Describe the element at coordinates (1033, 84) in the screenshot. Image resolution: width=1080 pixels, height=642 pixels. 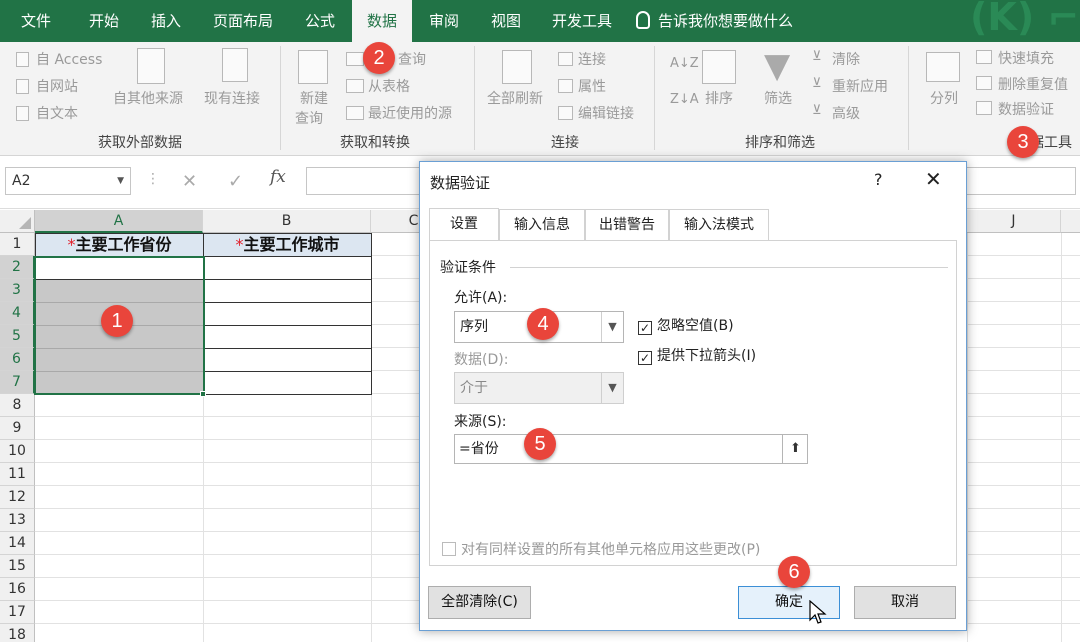
I see `remove-duplicates-button: 删除重复值` at that location.